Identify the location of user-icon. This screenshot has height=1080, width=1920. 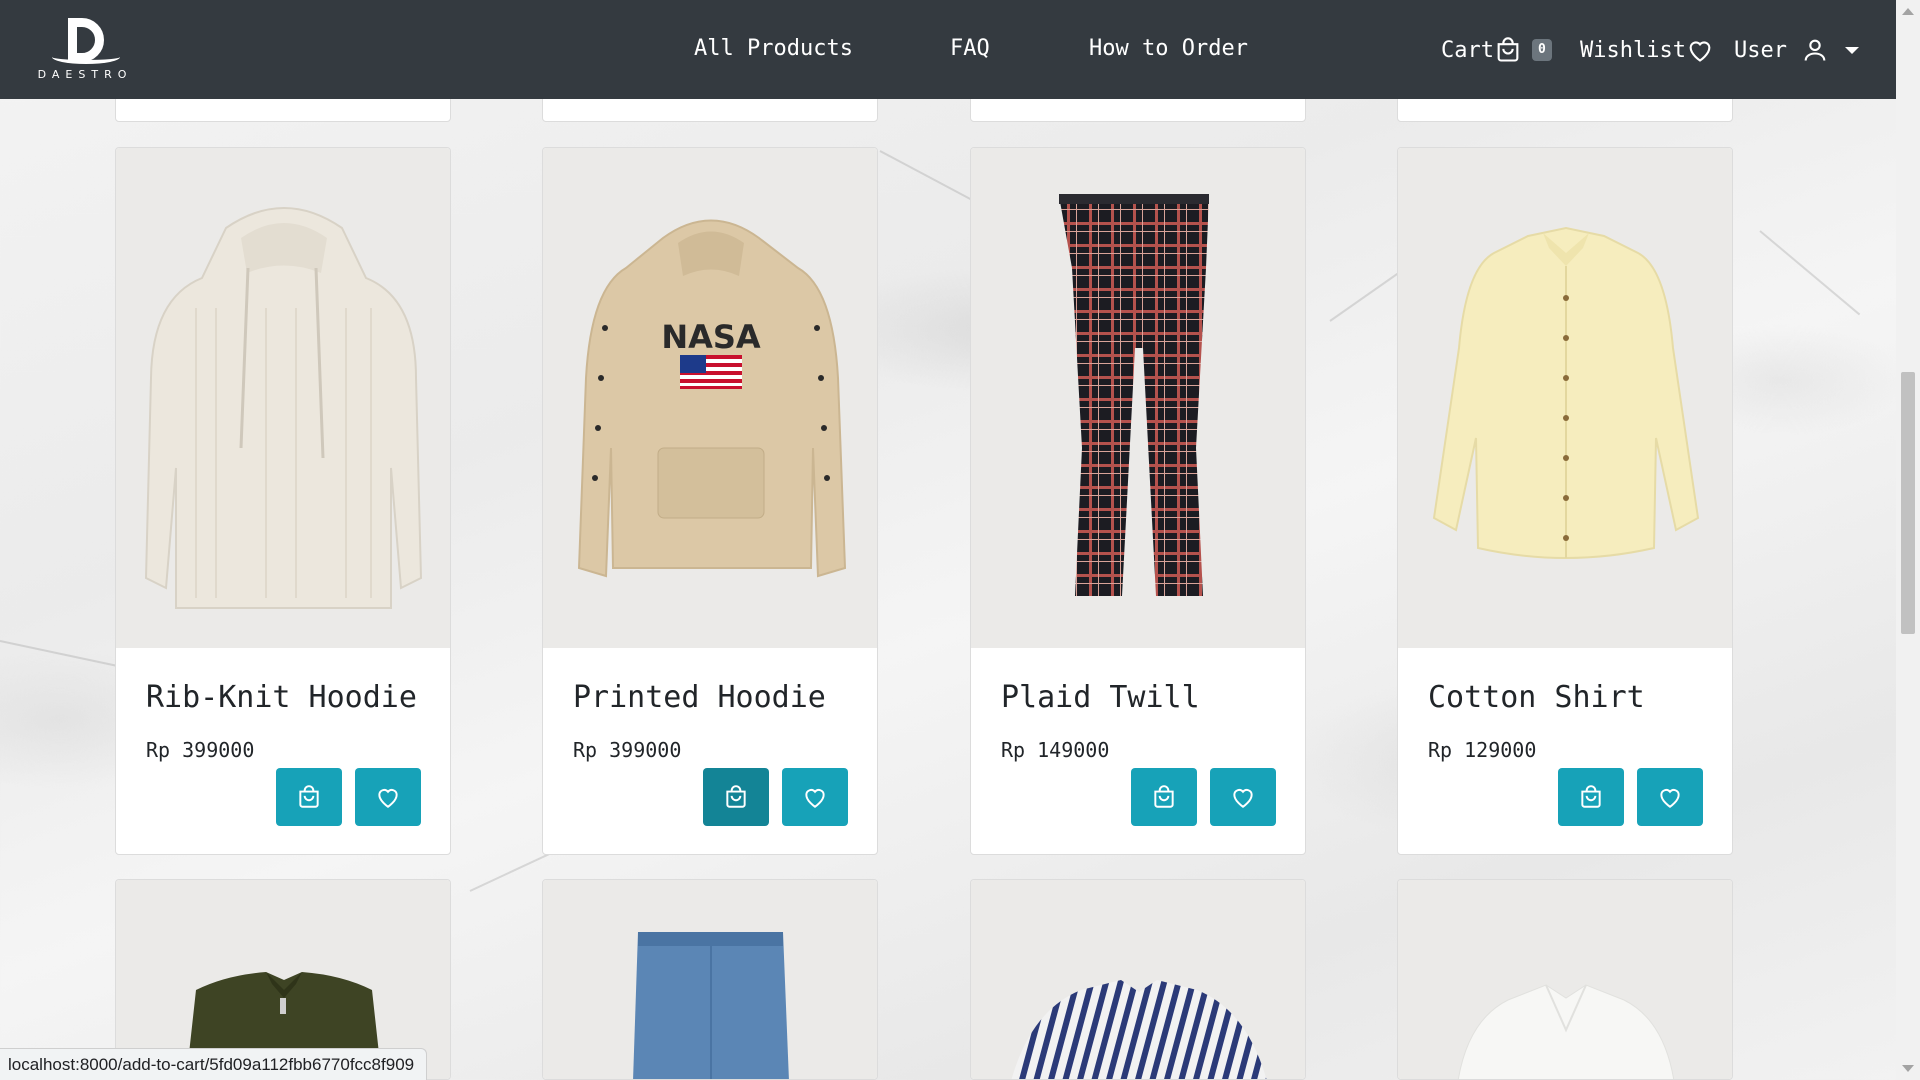
(1815, 50).